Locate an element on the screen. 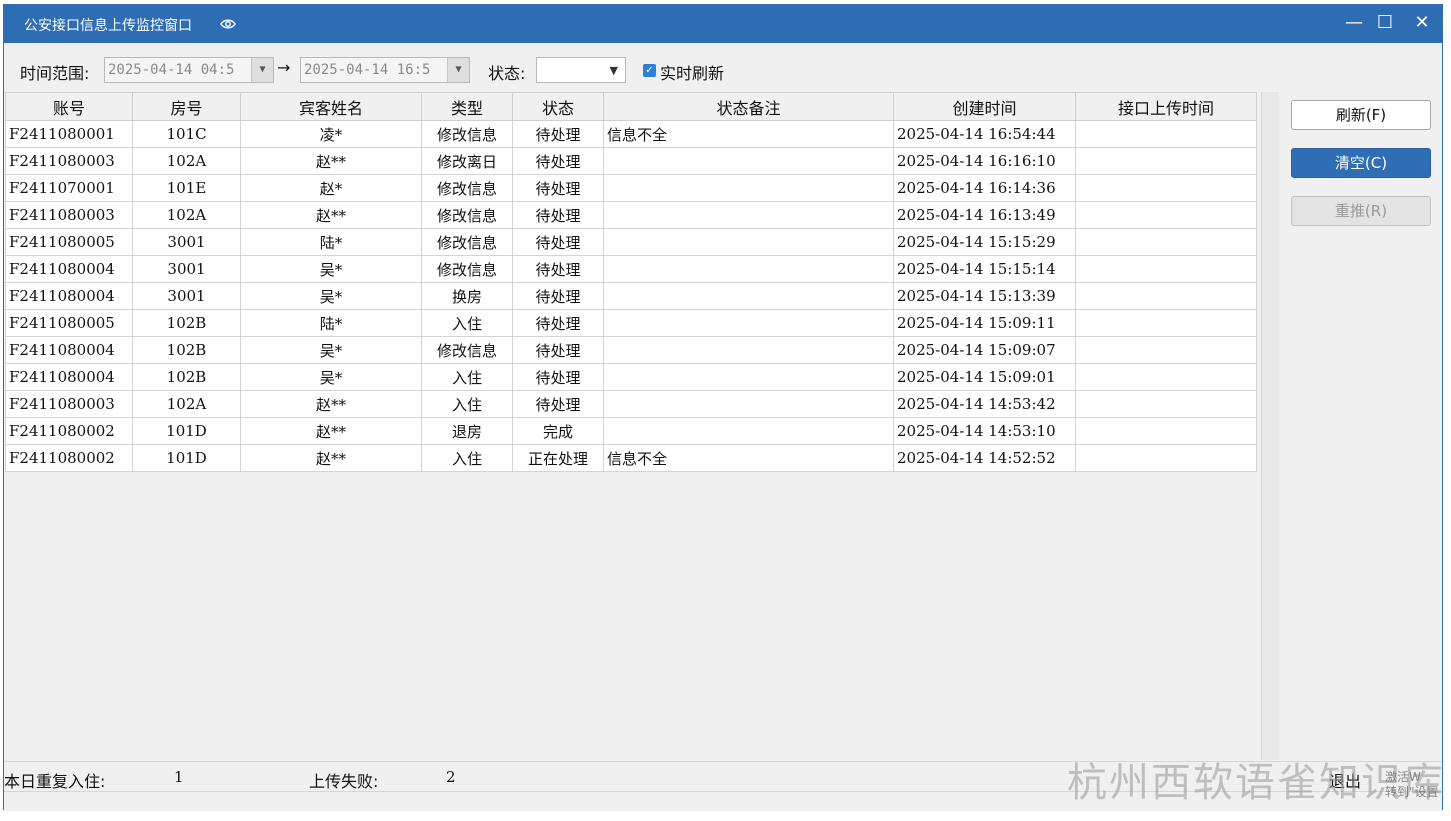 The height and width of the screenshot is (821, 1451). cell-created-time: 2025-04-14 16:14:36 is located at coordinates (984, 188).